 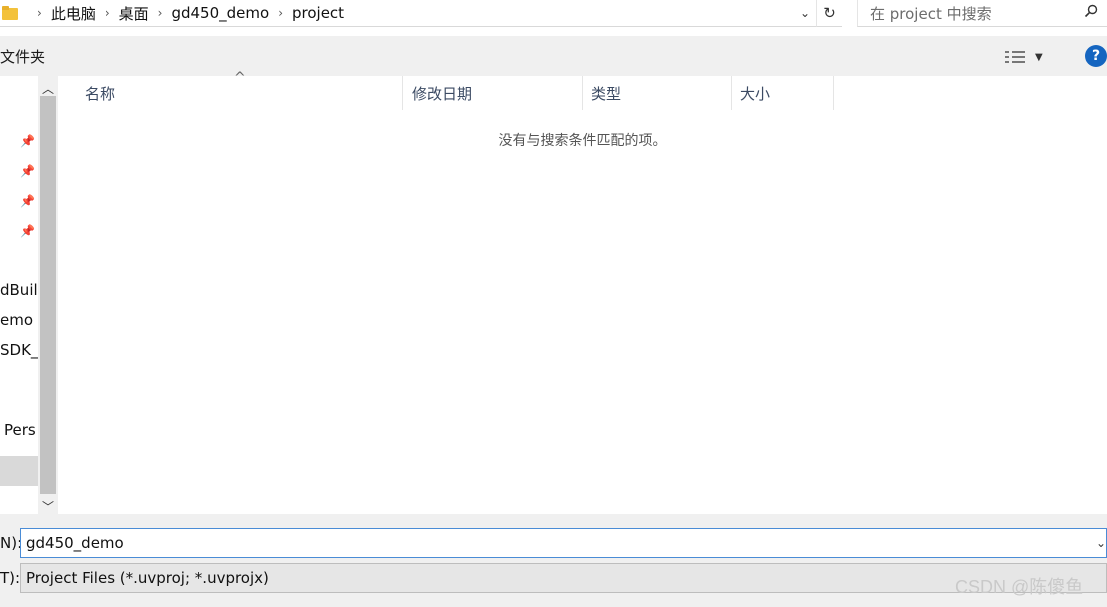 What do you see at coordinates (10, 578) in the screenshot?
I see `filetype-label: T):` at bounding box center [10, 578].